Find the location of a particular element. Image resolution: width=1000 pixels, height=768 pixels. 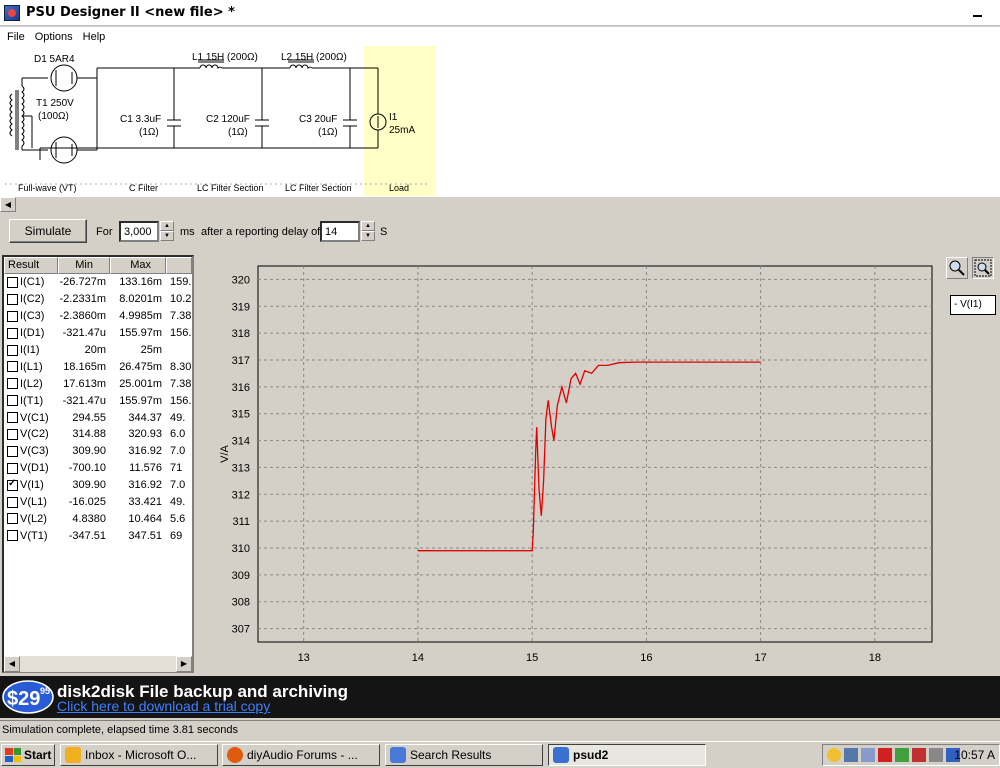

result-name-cell: I(C1) is located at coordinates (31, 282).